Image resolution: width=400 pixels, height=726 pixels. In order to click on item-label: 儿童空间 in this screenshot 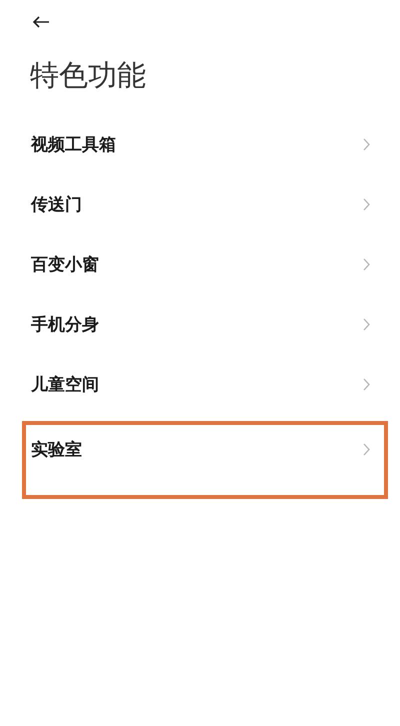, I will do `click(65, 385)`.